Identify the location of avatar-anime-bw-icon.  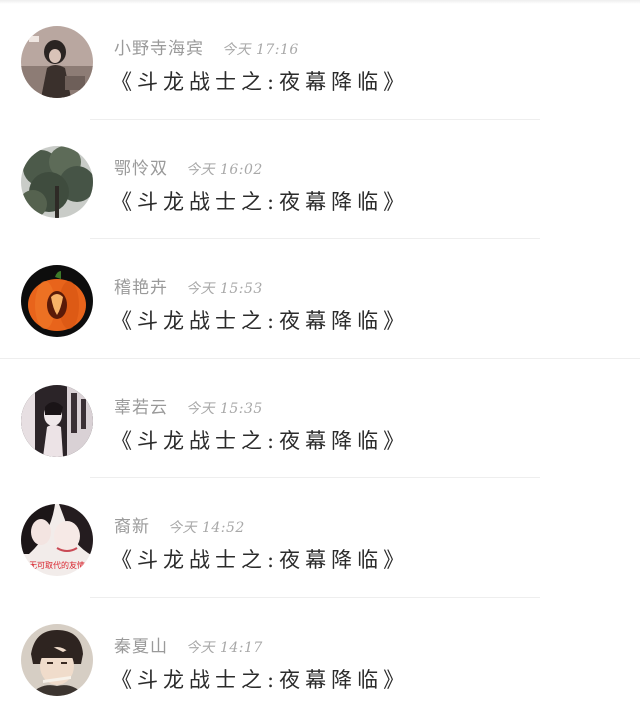
(57, 421).